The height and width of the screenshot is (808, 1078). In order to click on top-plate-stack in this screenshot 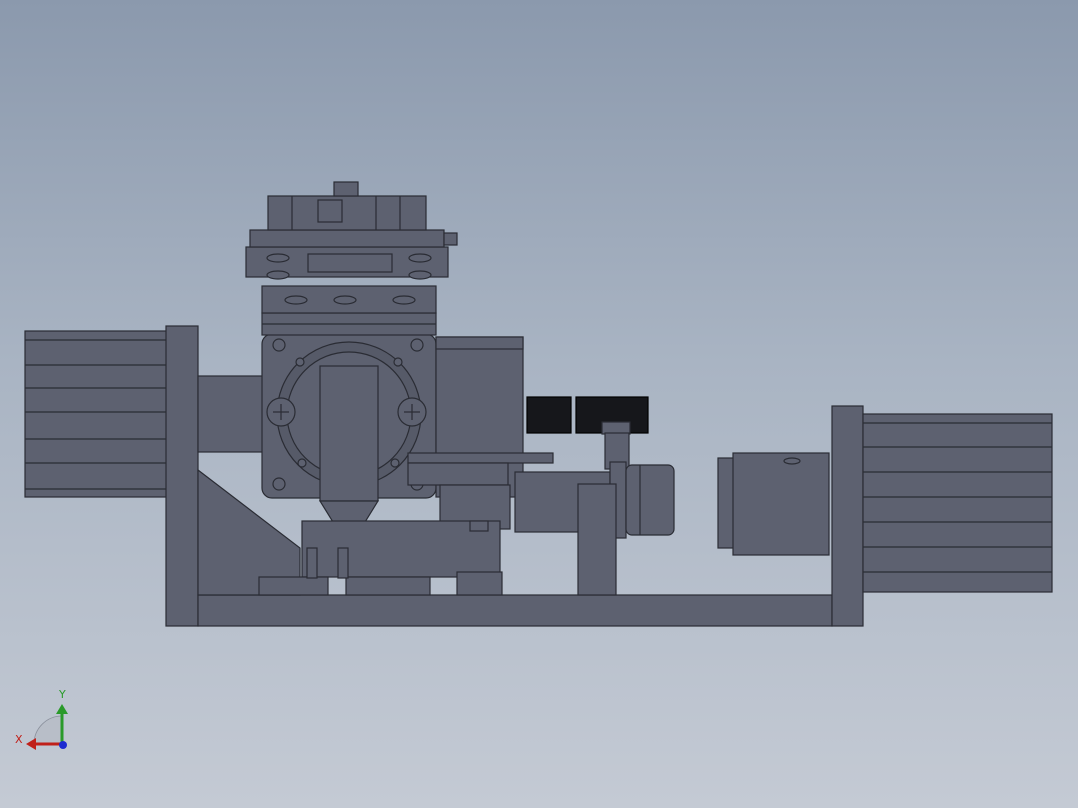, I will do `click(351, 258)`.